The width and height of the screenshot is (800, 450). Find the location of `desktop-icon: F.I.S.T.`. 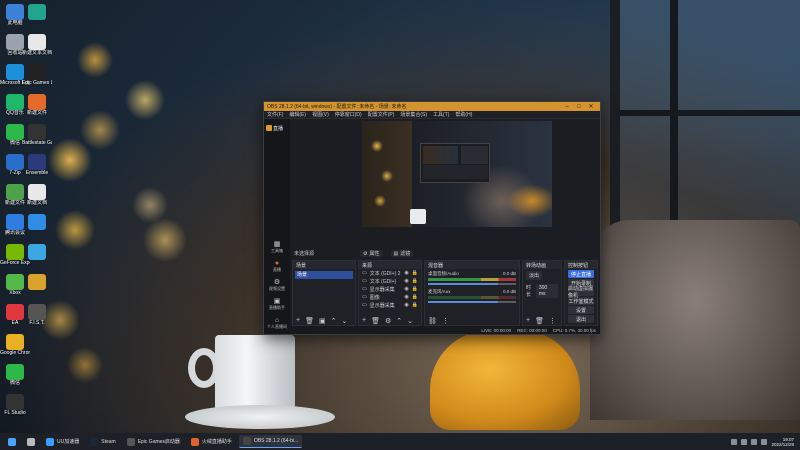

desktop-icon: F.I.S.T. is located at coordinates (37, 318).